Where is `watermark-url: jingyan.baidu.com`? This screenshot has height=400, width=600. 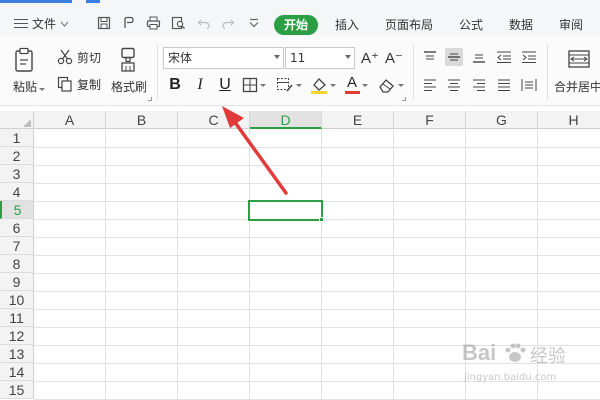 watermark-url: jingyan.baidu.com is located at coordinates (510, 377).